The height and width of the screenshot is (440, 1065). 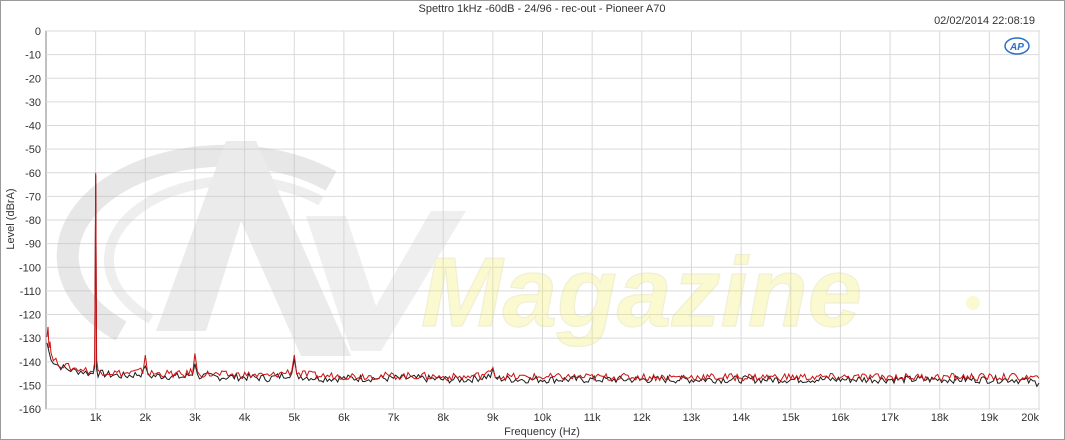 I want to click on x-tick-label: 15k, so click(x=791, y=418).